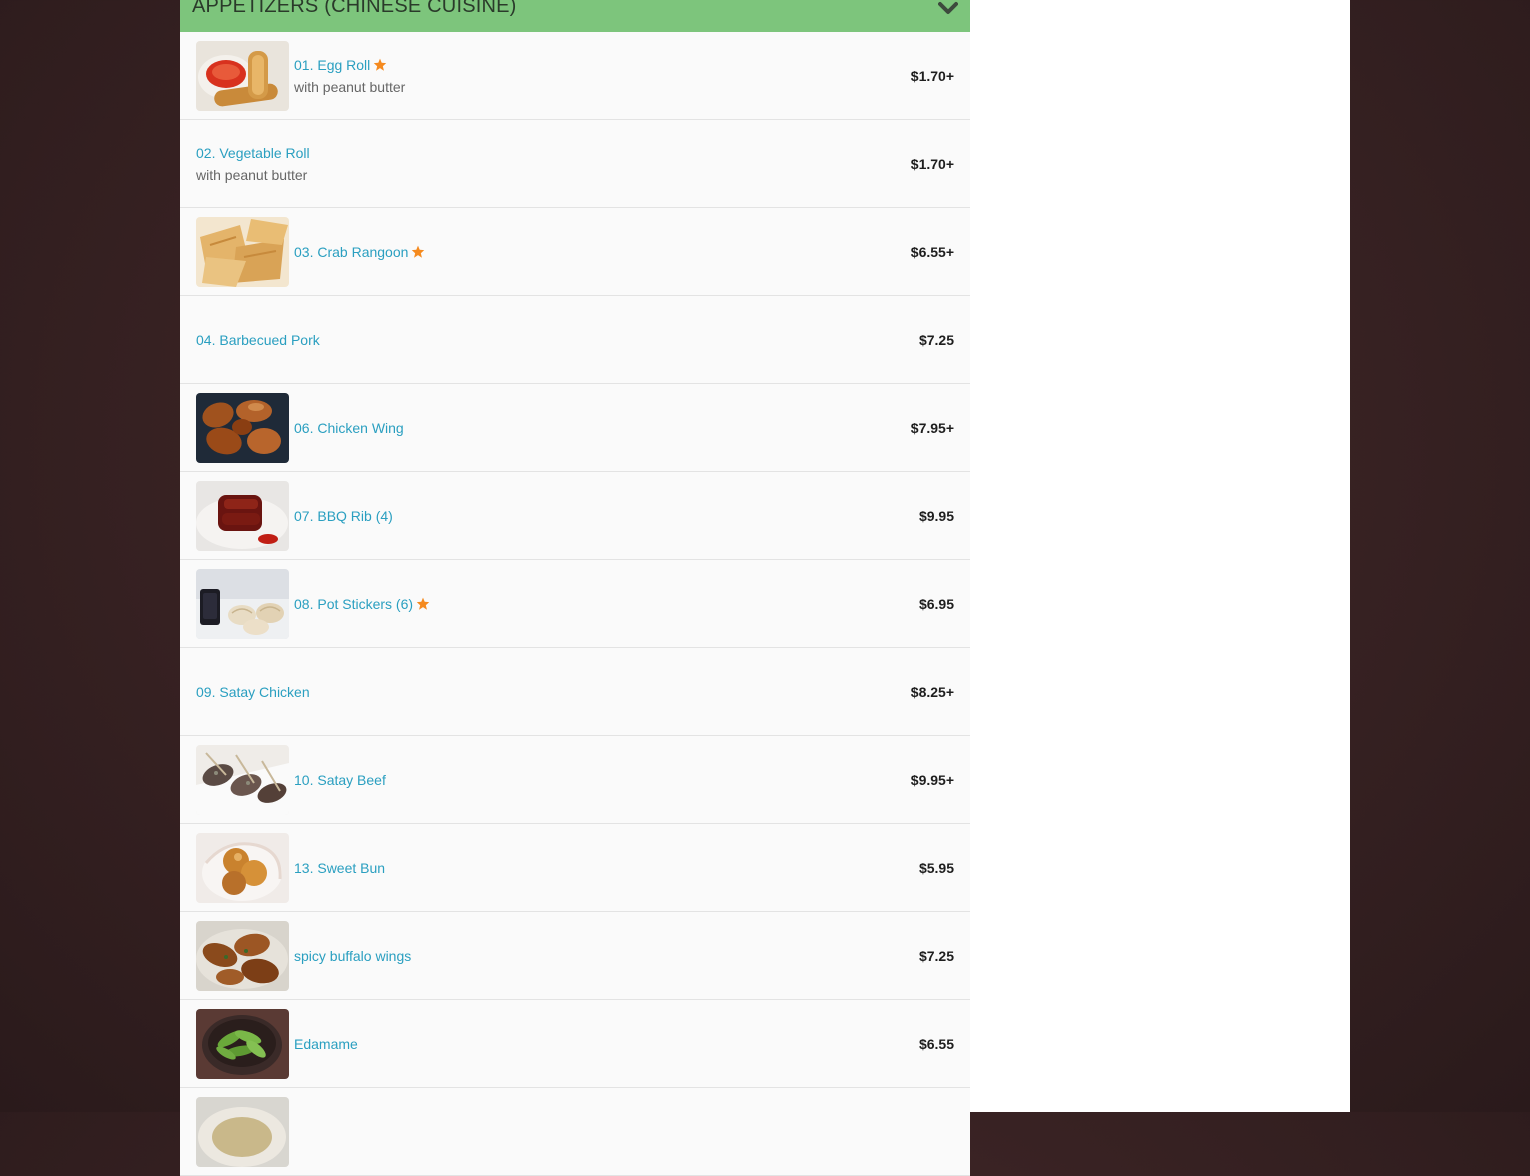 The width and height of the screenshot is (1530, 1176). What do you see at coordinates (253, 153) in the screenshot?
I see `menu-item-name: 02. Vegetable Roll` at bounding box center [253, 153].